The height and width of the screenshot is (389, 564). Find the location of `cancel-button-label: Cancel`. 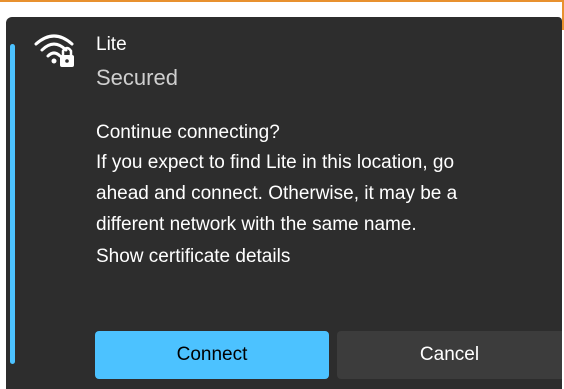

cancel-button-label: Cancel is located at coordinates (449, 354).